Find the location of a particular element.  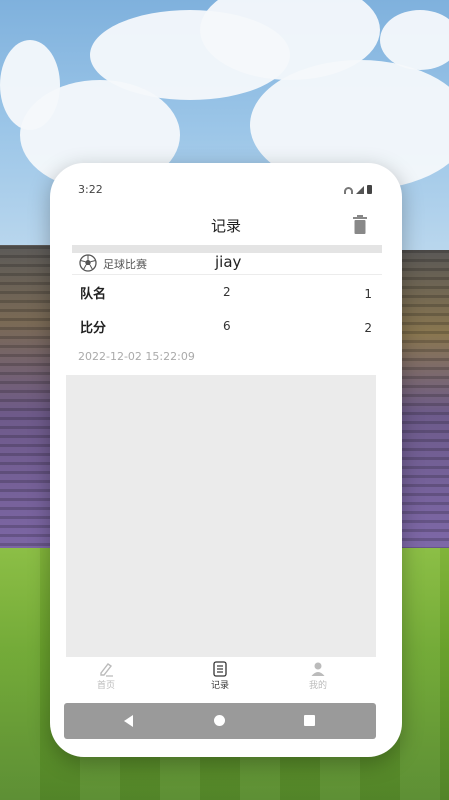

battery-icon is located at coordinates (369, 189).